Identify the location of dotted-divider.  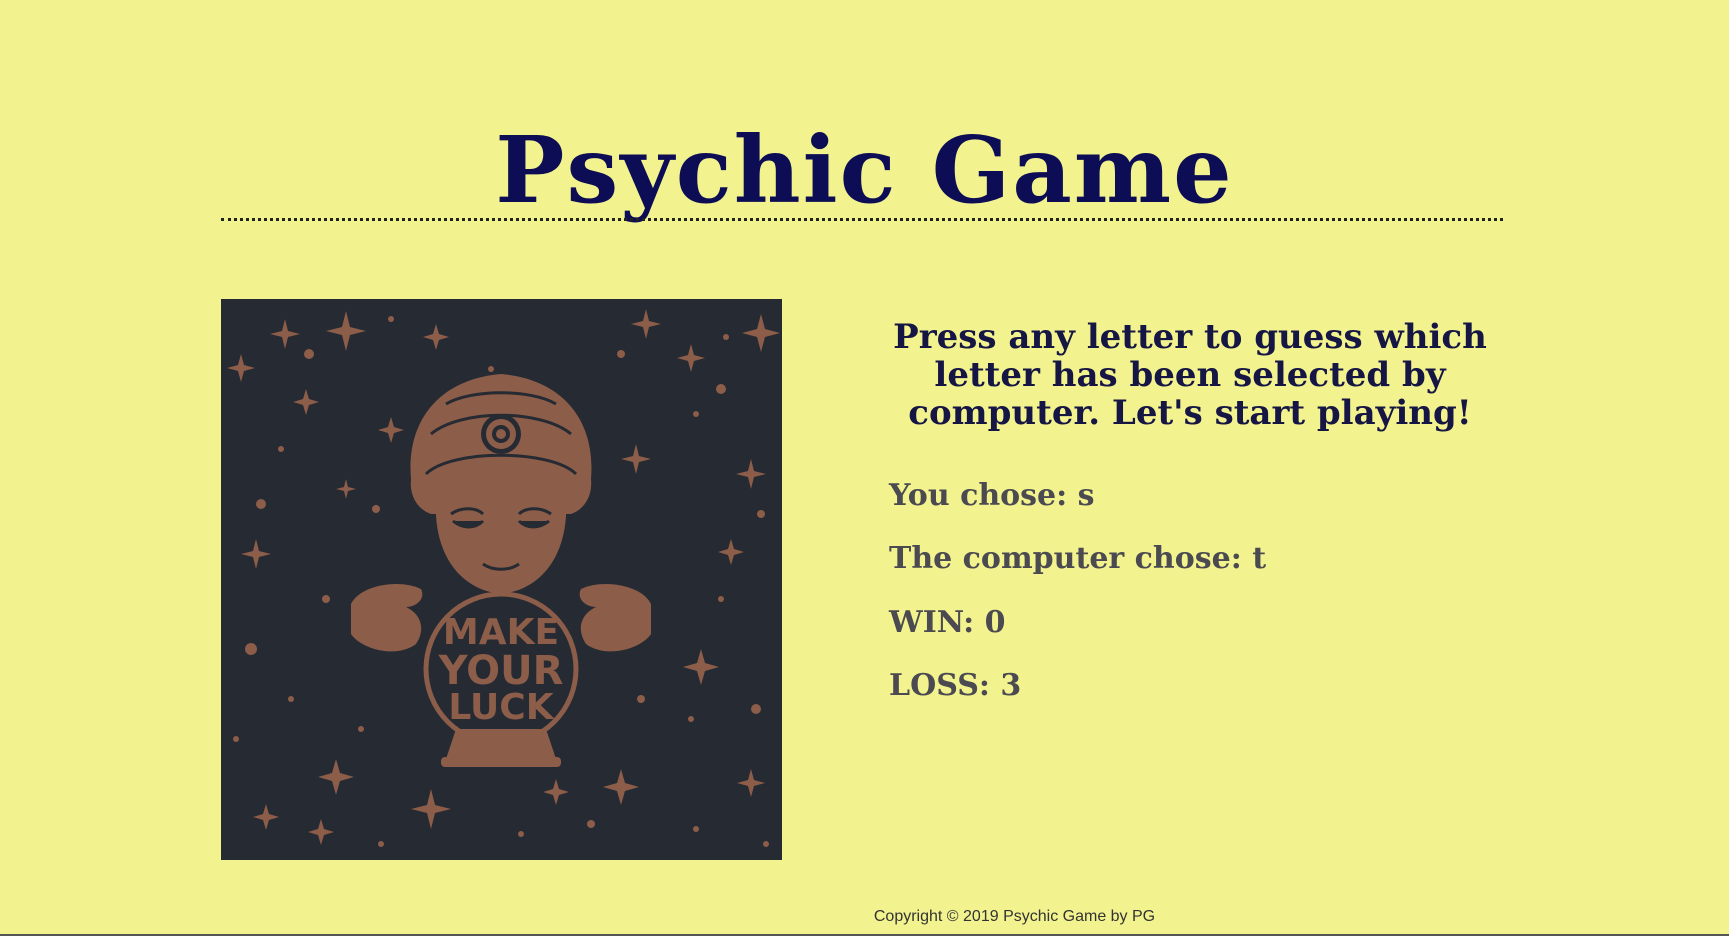
(862, 219).